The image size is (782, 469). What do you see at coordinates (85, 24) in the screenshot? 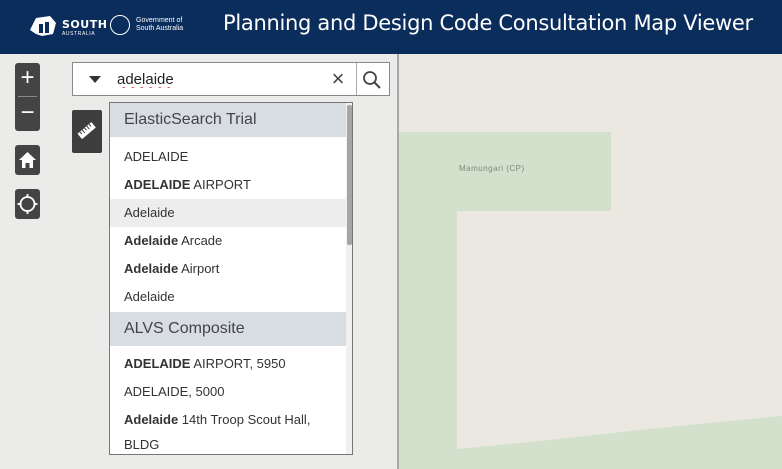
I see `logo-text: SOUTH` at bounding box center [85, 24].